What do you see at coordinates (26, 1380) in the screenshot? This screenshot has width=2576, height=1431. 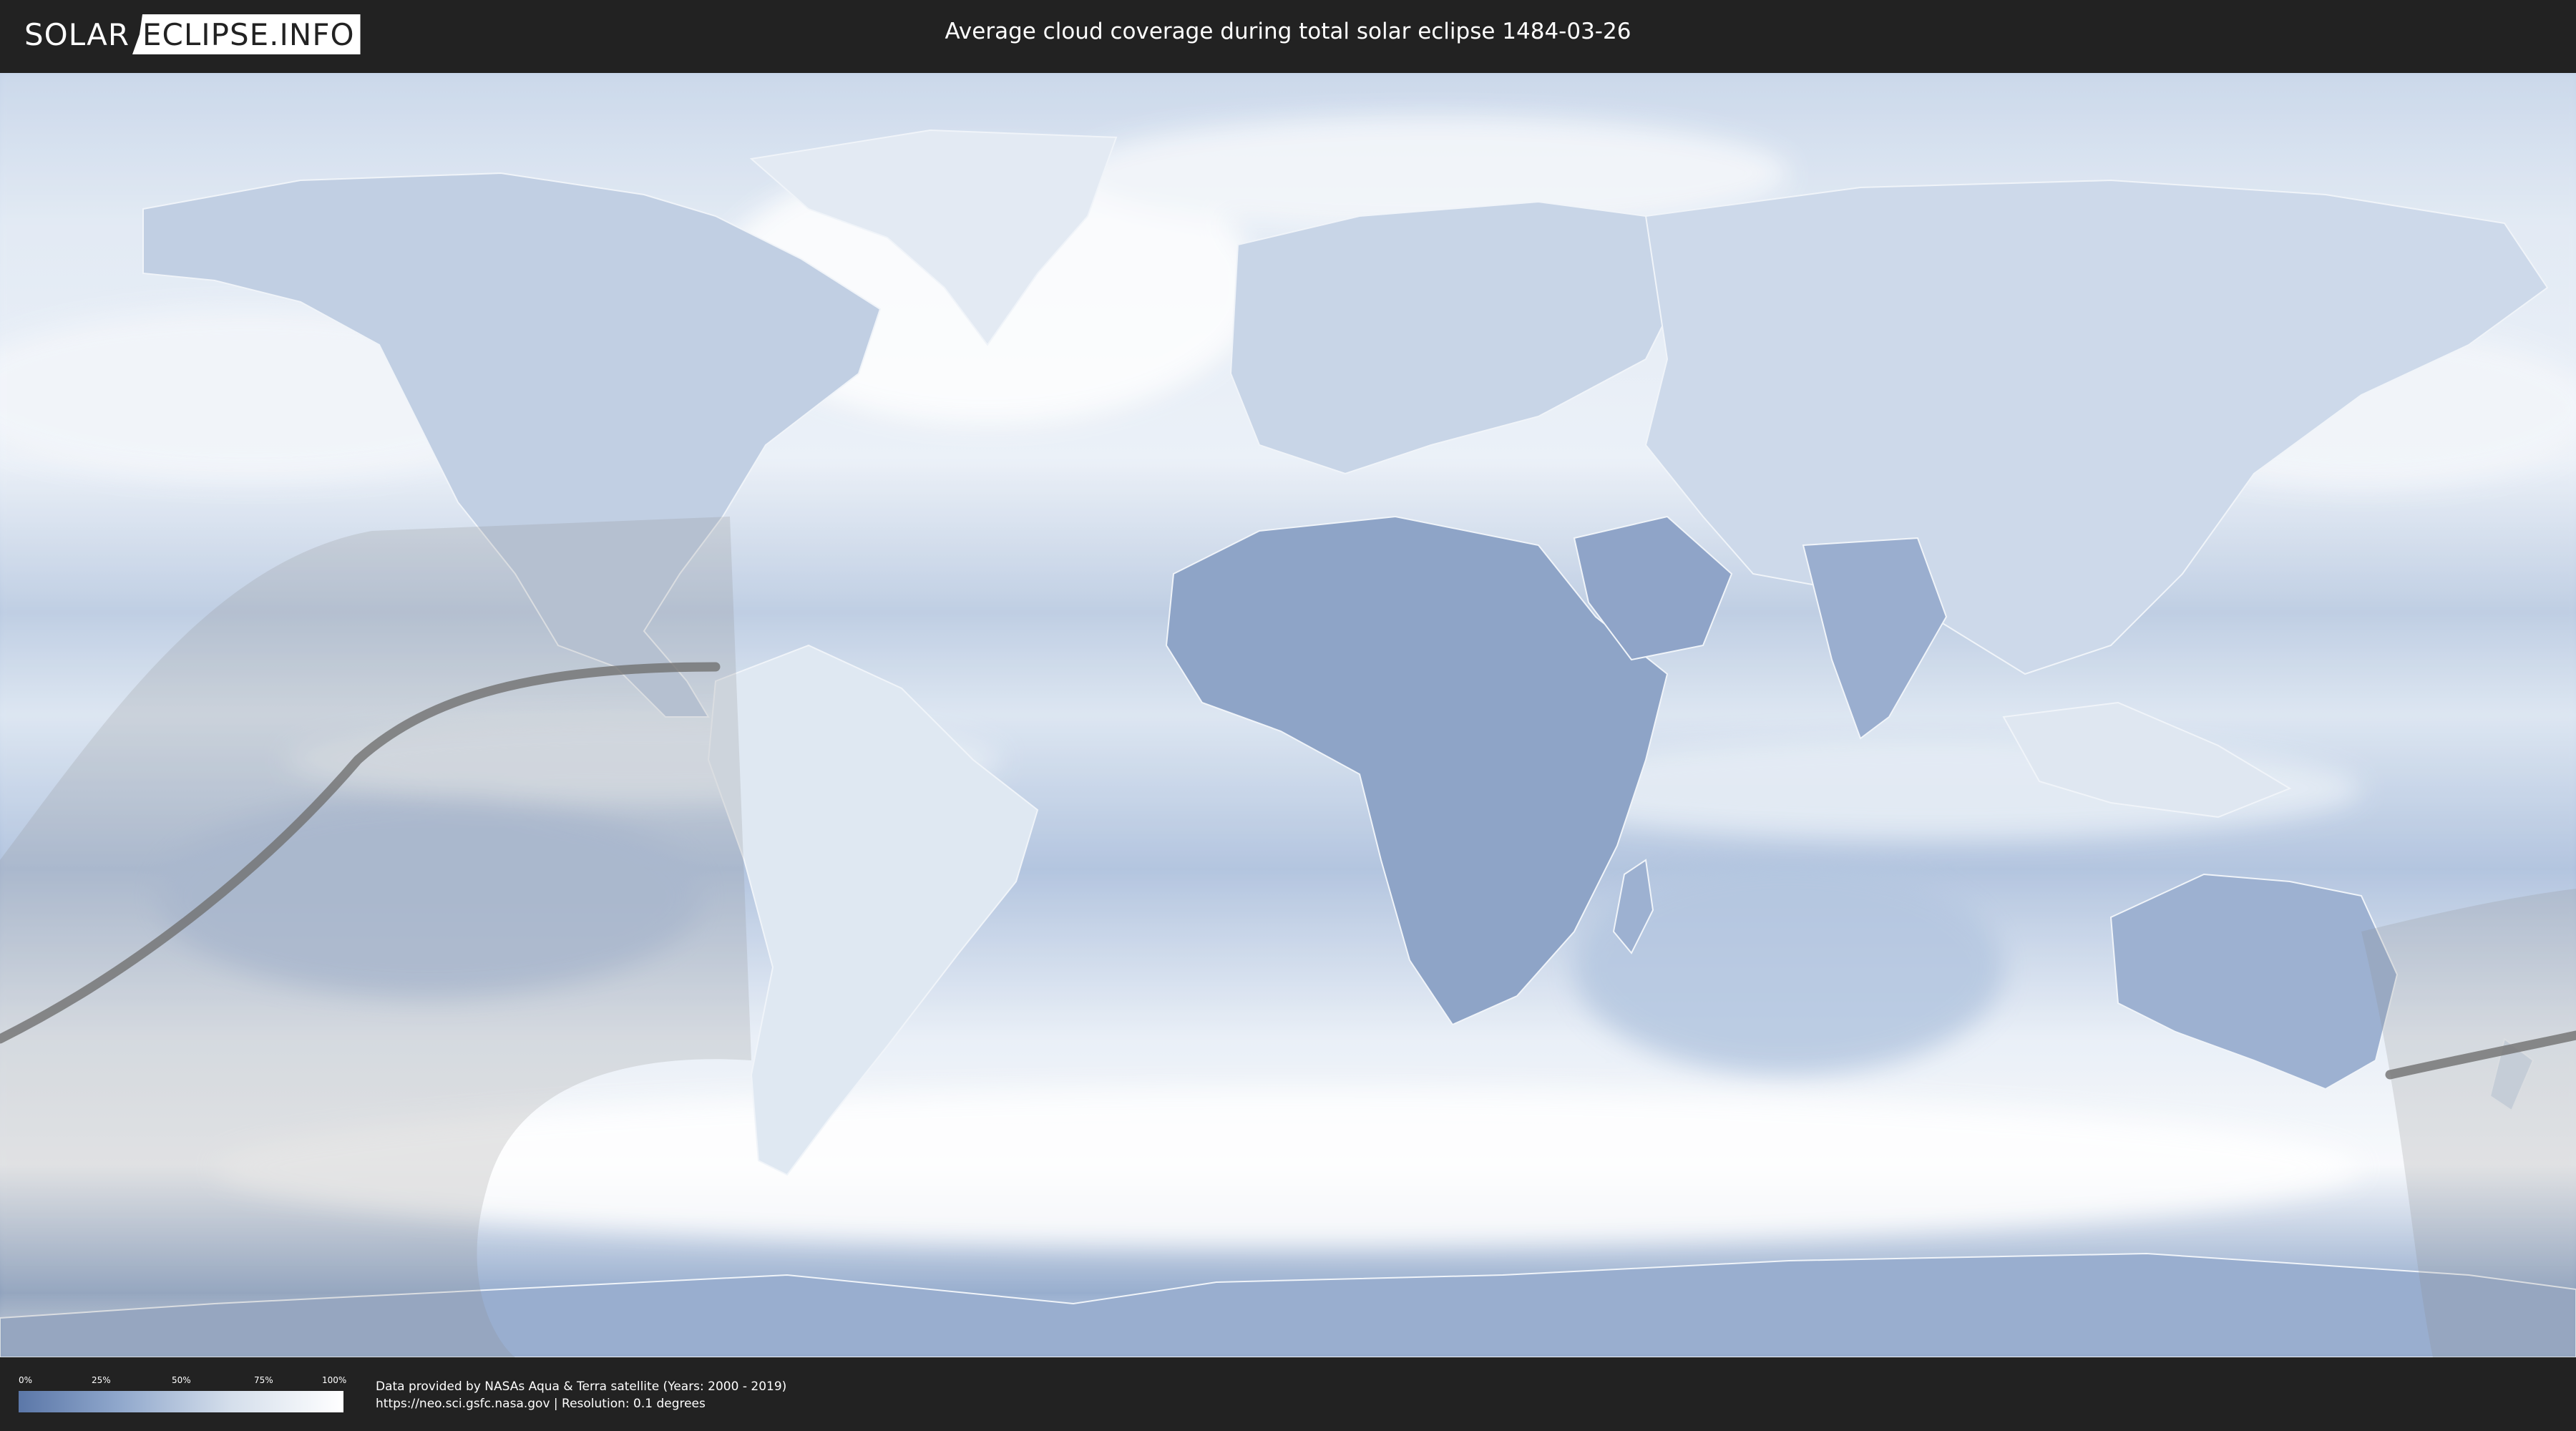 I see `legend-tick-0: 0%` at bounding box center [26, 1380].